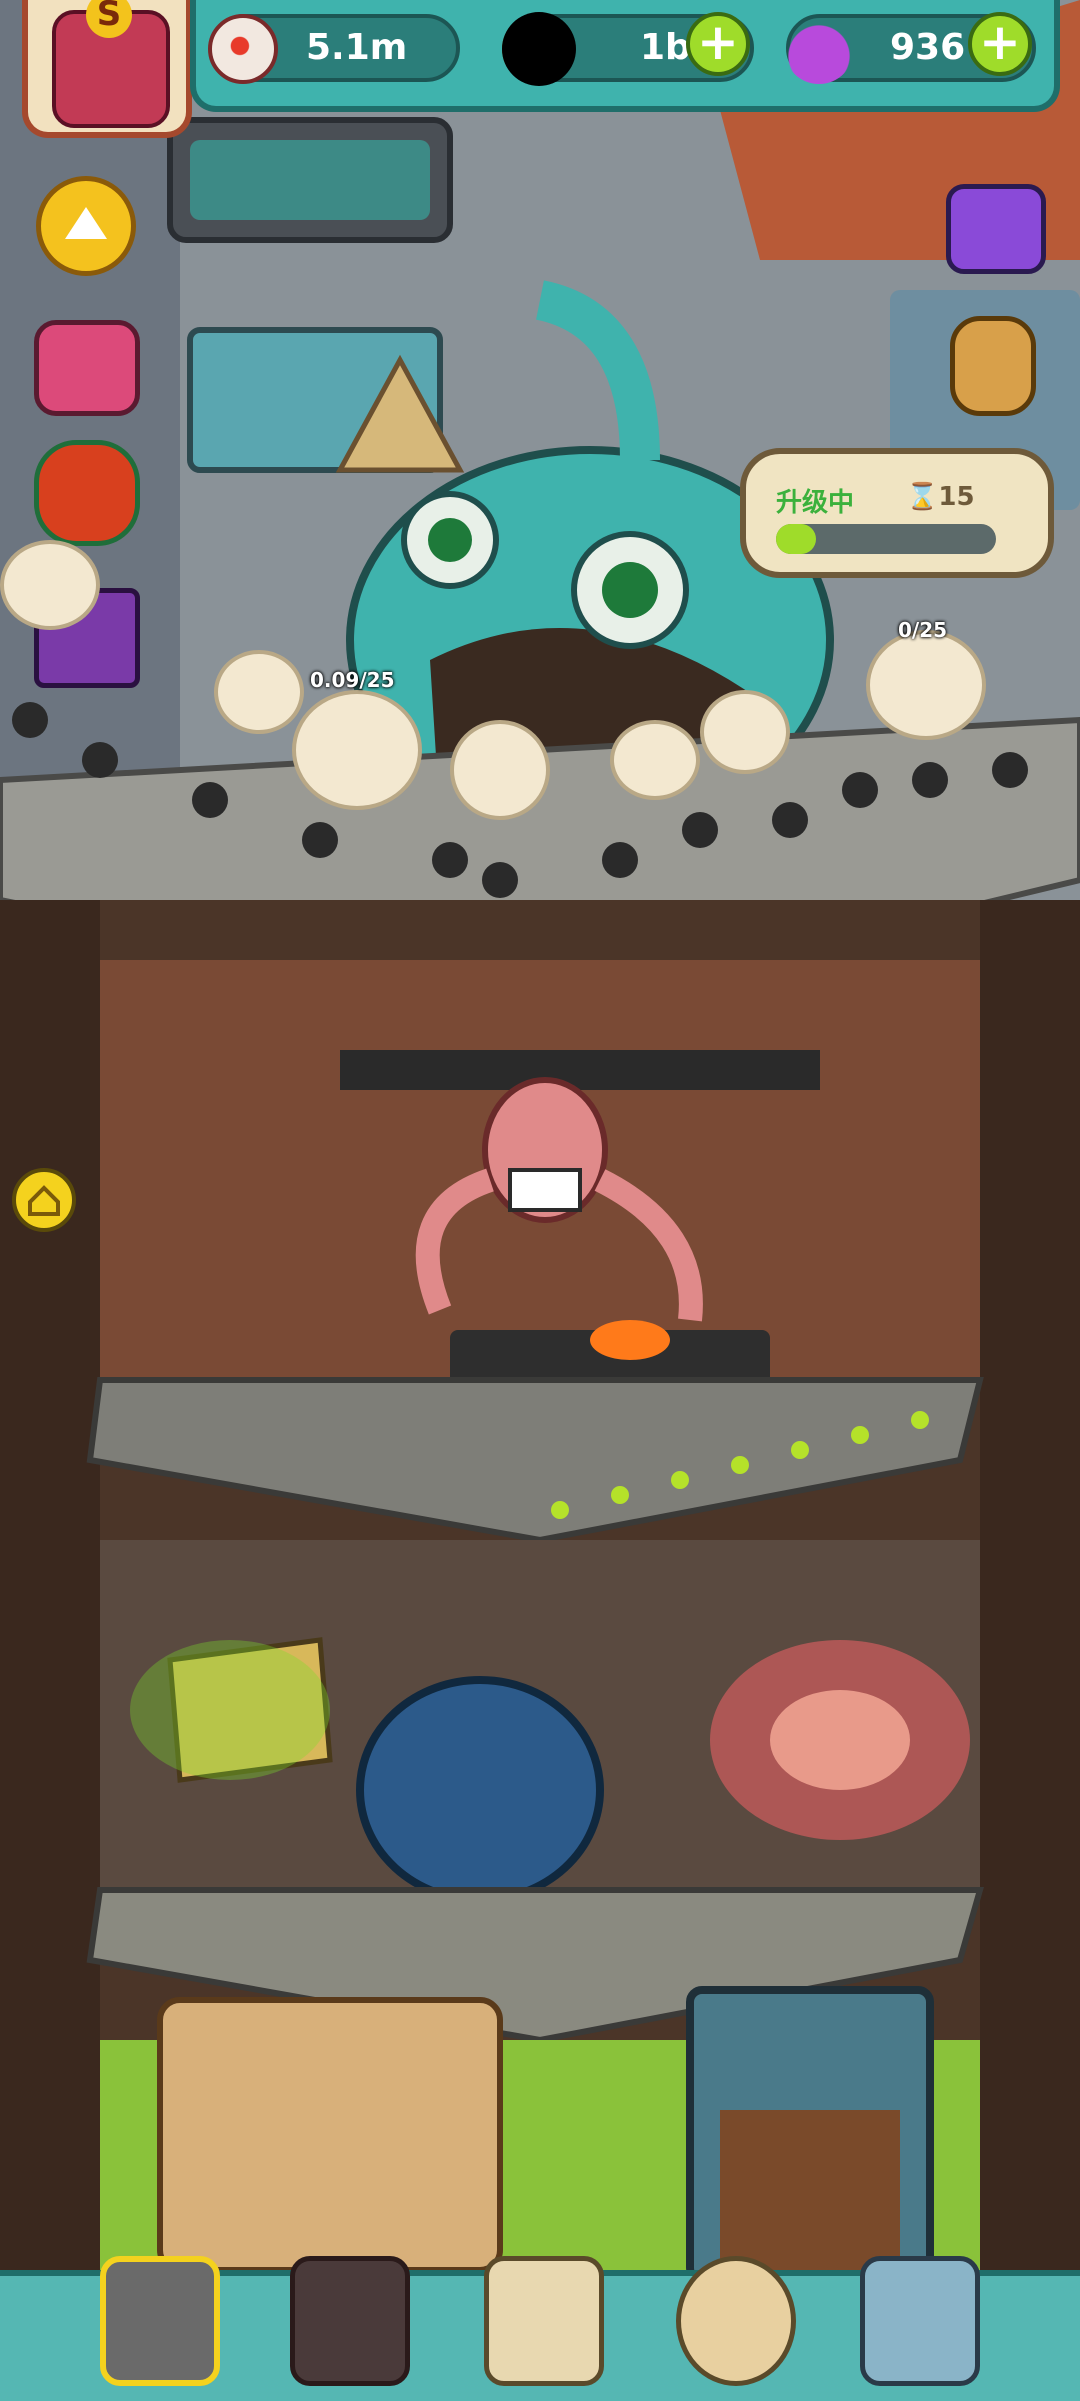  I want to click on add-coins-button: +, so click(718, 44).